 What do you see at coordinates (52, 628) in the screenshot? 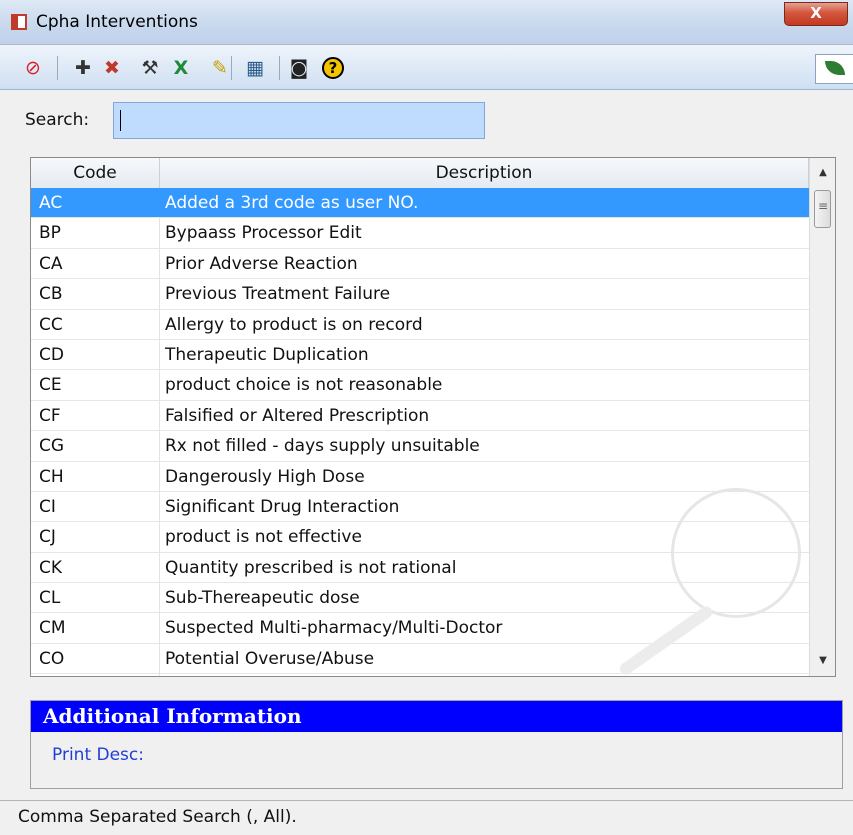
I see `cell-code: CM` at bounding box center [52, 628].